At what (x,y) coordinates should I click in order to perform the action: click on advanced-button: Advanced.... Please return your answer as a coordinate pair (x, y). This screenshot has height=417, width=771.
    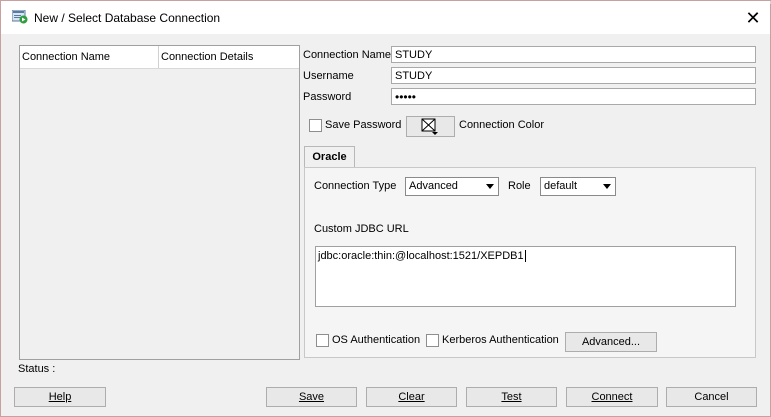
    Looking at the image, I should click on (611, 342).